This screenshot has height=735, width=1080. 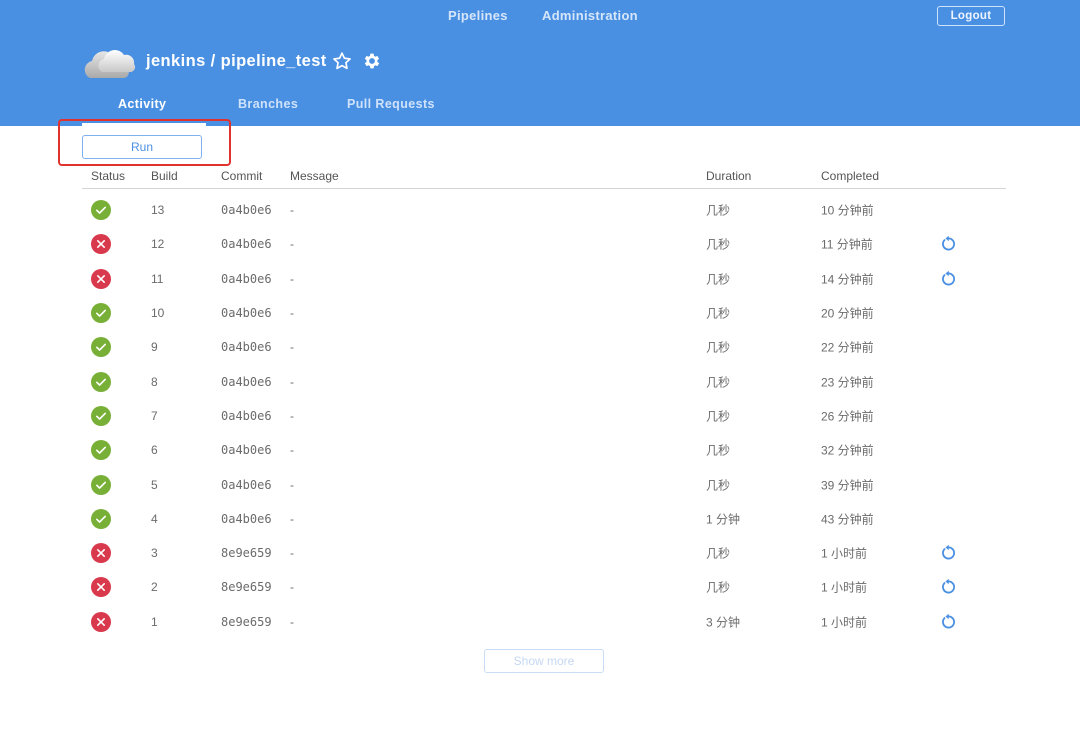 I want to click on table-row: 9 0a4b0e6 - 几秒 22 分钟前, so click(x=544, y=347).